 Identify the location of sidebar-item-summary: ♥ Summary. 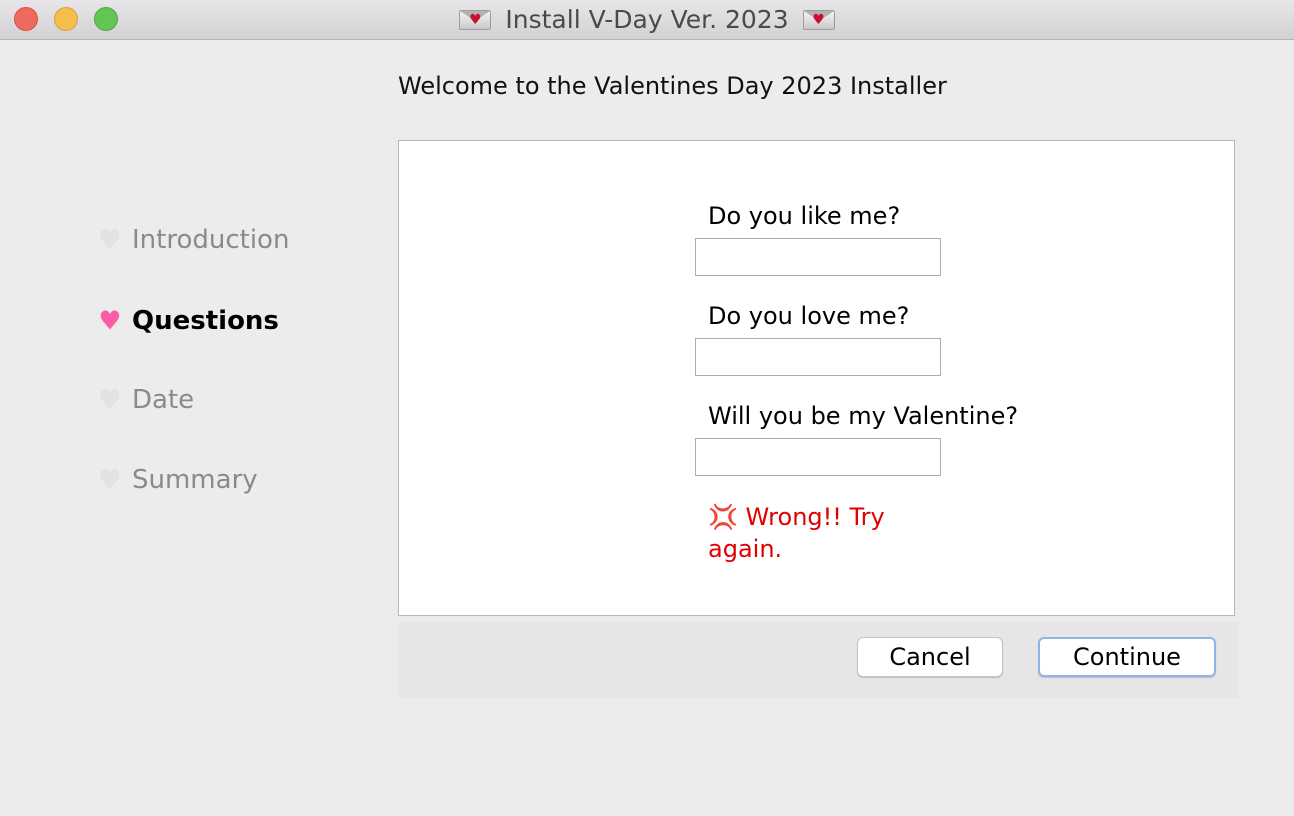
(177, 480).